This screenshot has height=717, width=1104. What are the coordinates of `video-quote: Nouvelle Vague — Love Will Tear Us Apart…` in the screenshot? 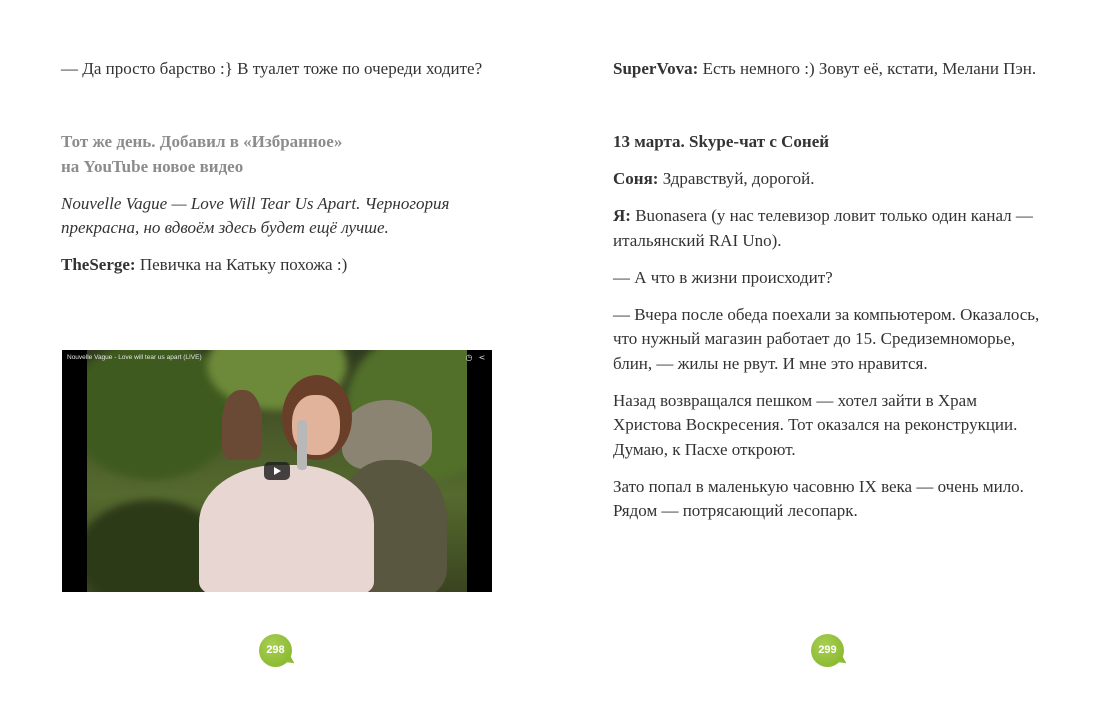 It's located at (255, 215).